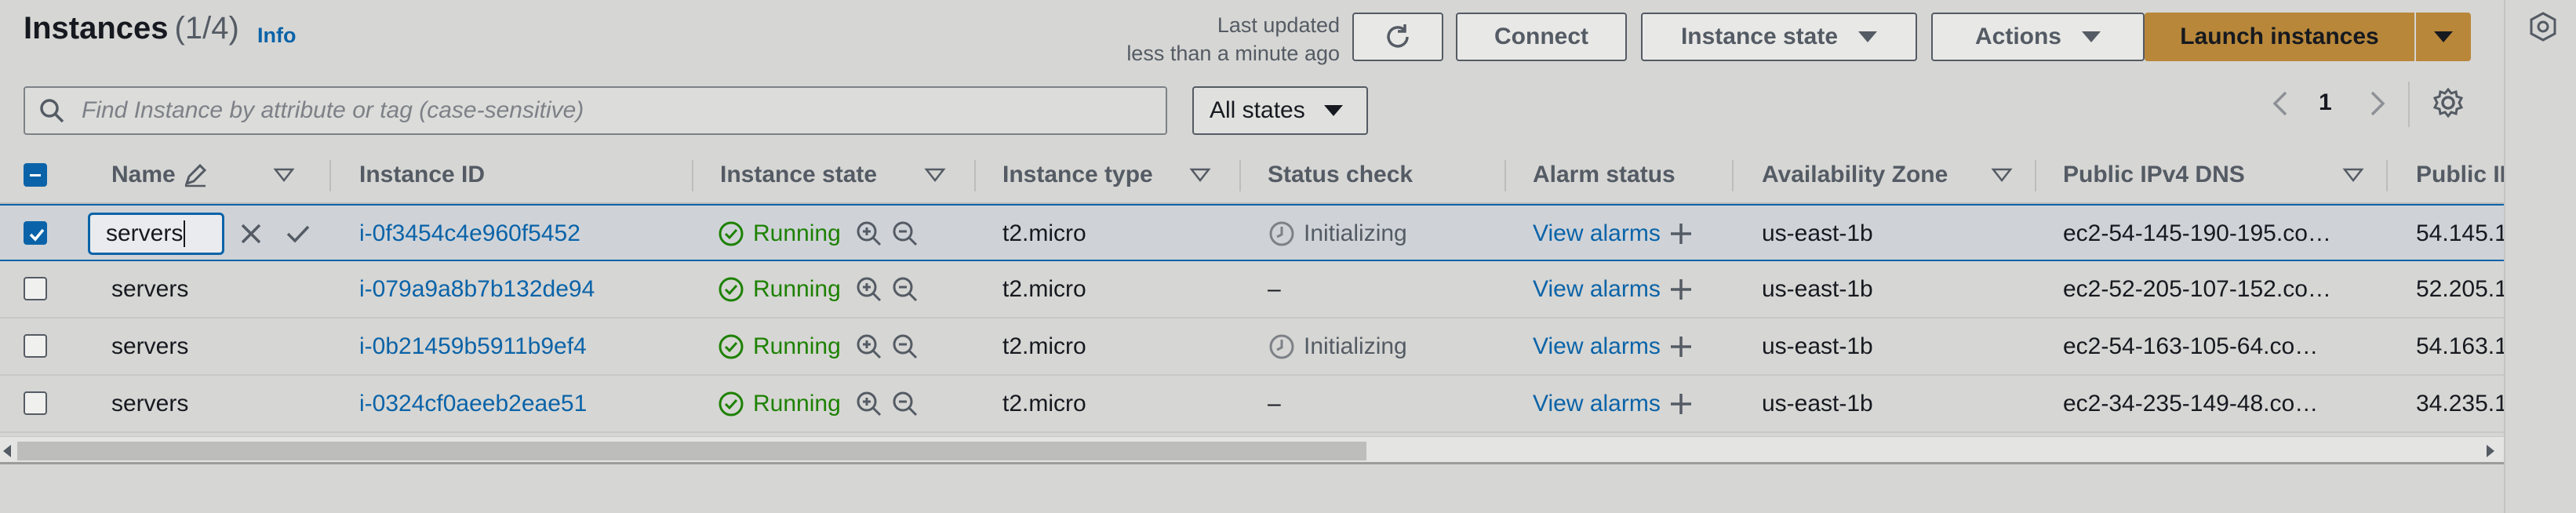 This screenshot has width=2576, height=513. Describe the element at coordinates (156, 234) in the screenshot. I see `name-edit-input: servers` at that location.